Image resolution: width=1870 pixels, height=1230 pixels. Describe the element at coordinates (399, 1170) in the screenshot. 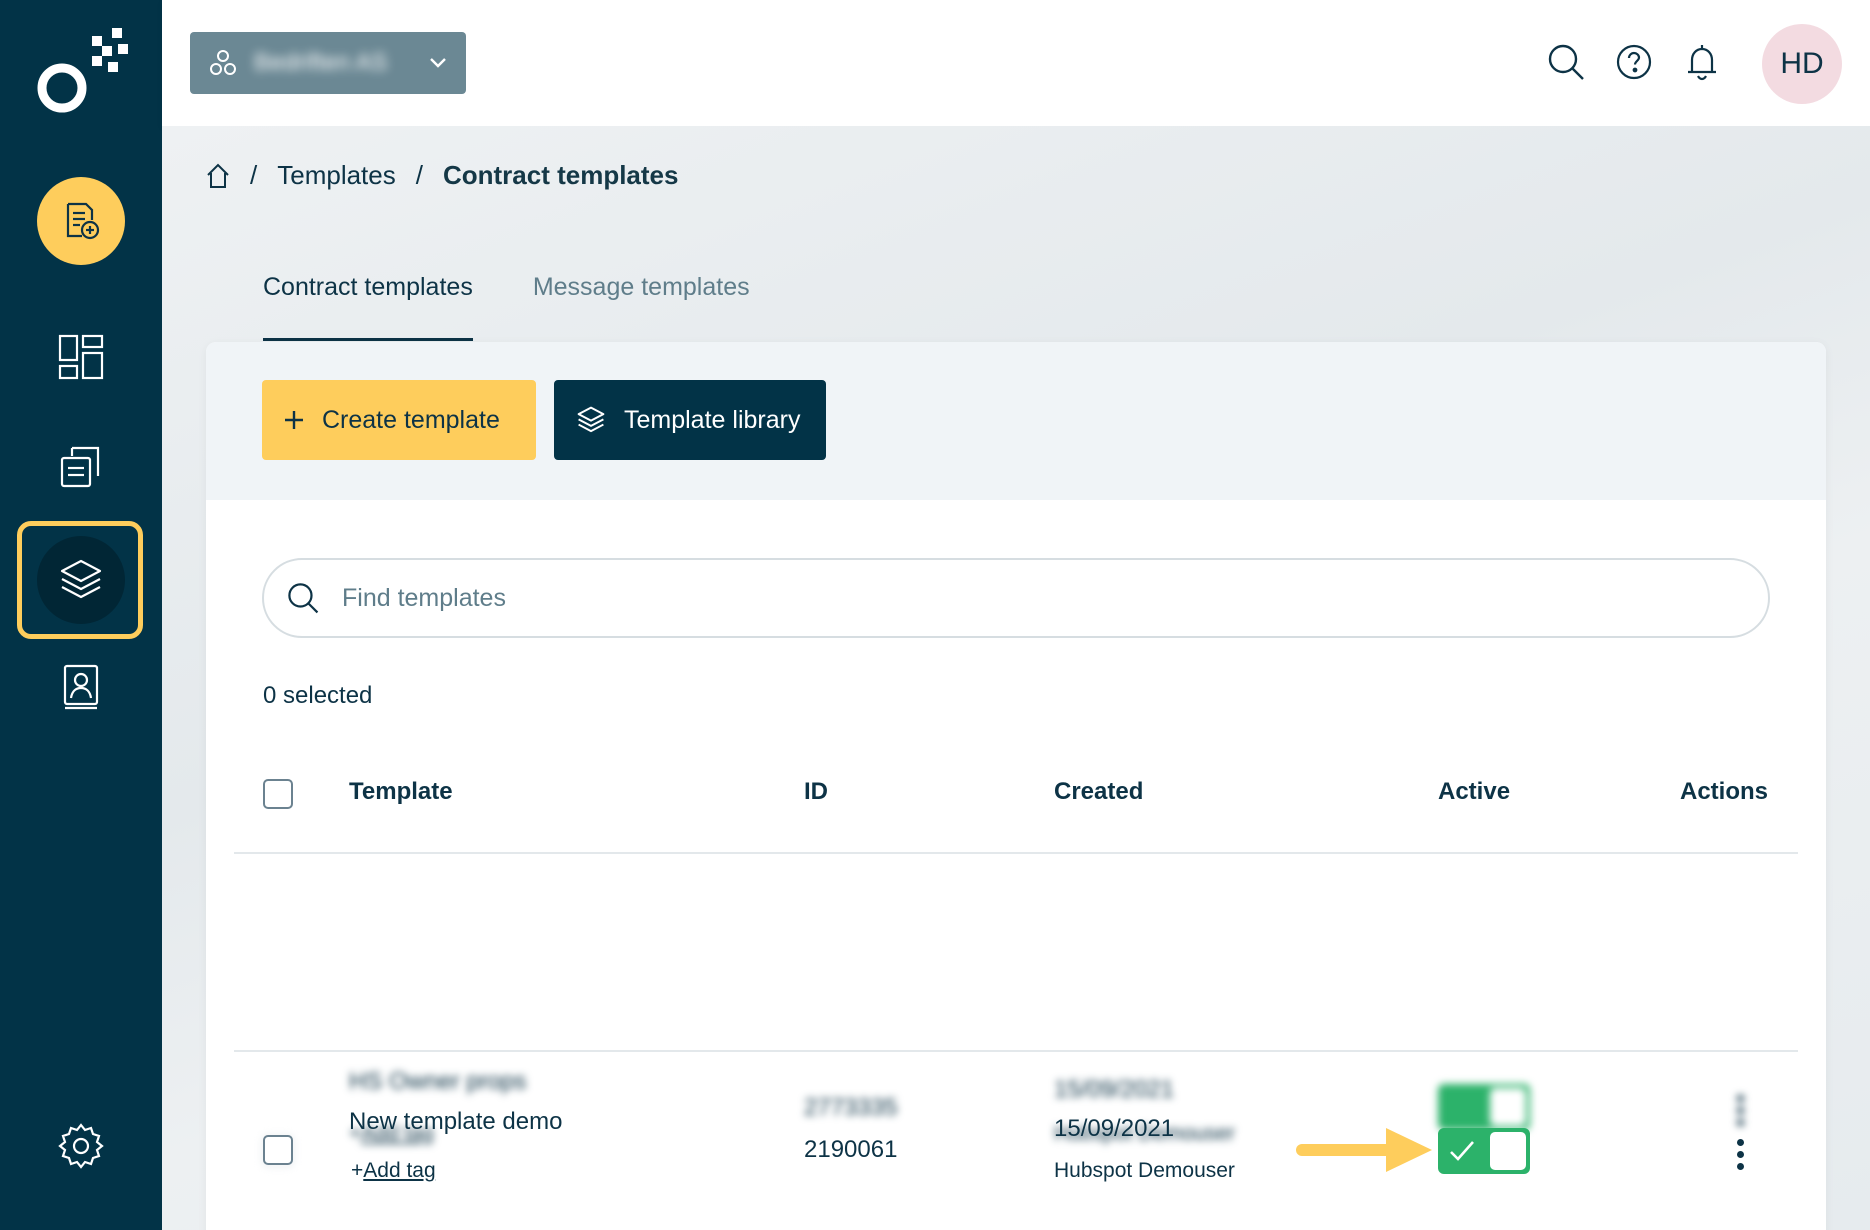

I see `add-tag-label: Add tag` at that location.